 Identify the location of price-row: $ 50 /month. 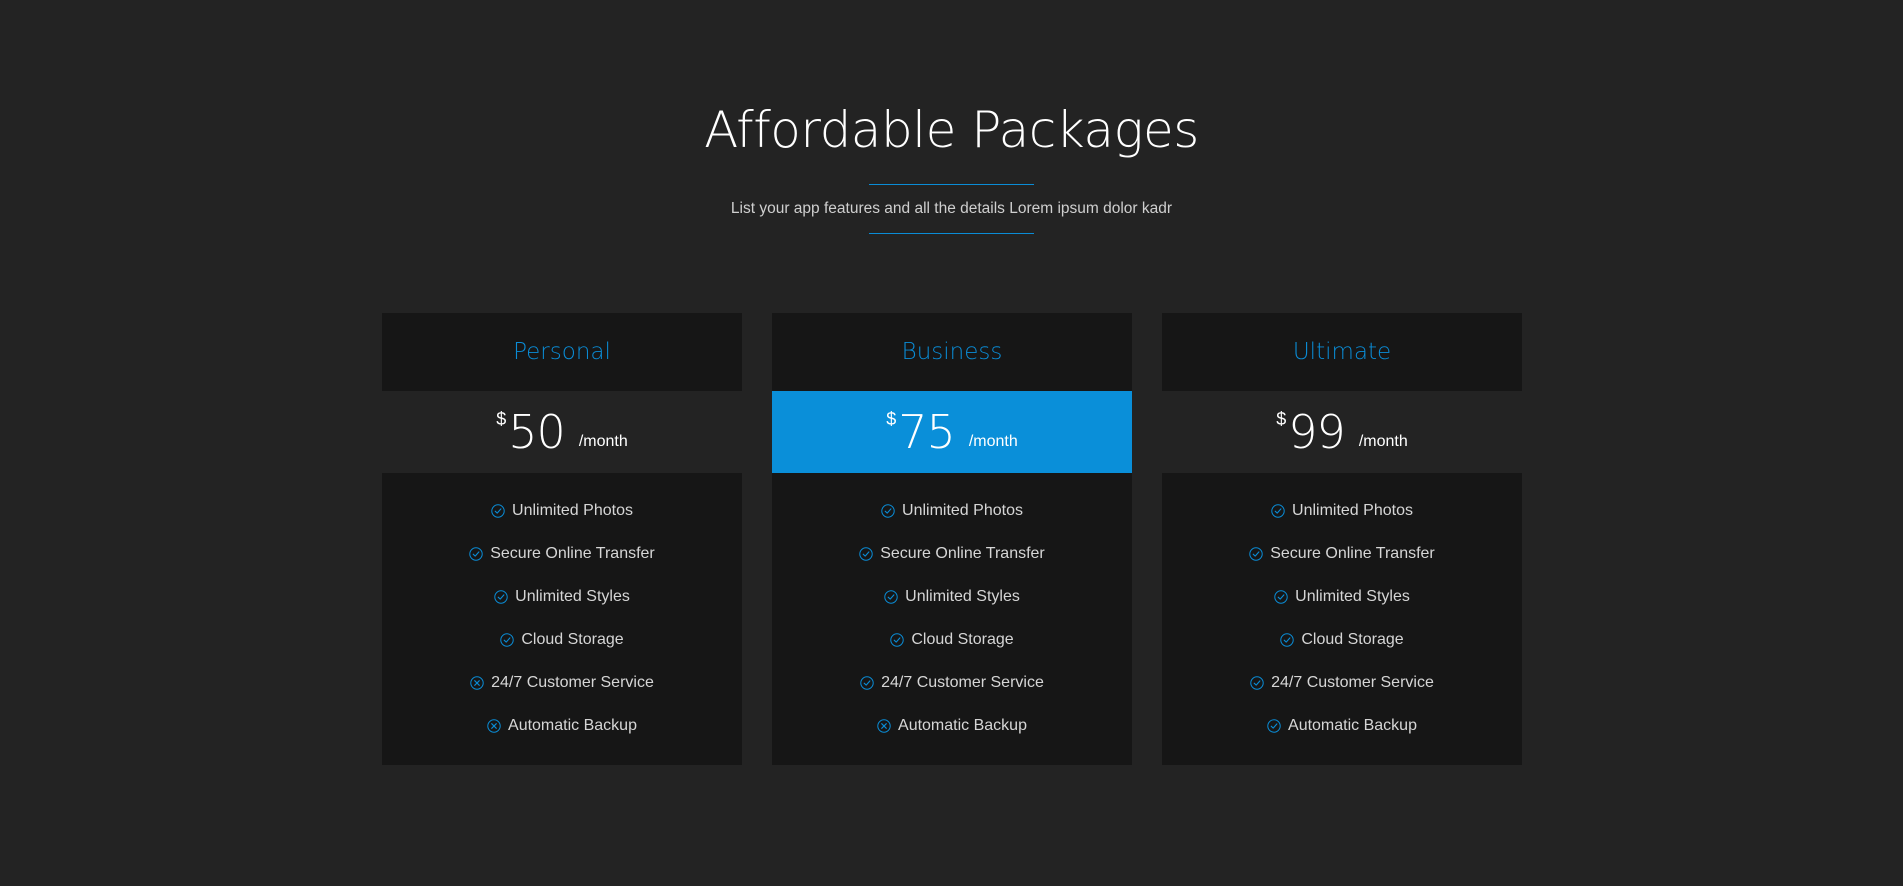
(562, 432).